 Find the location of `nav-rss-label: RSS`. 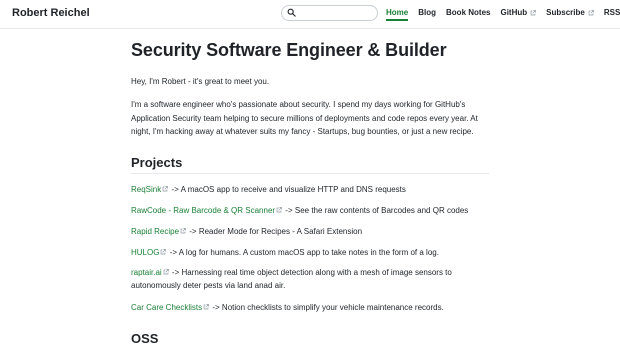

nav-rss-label: RSS is located at coordinates (611, 12).